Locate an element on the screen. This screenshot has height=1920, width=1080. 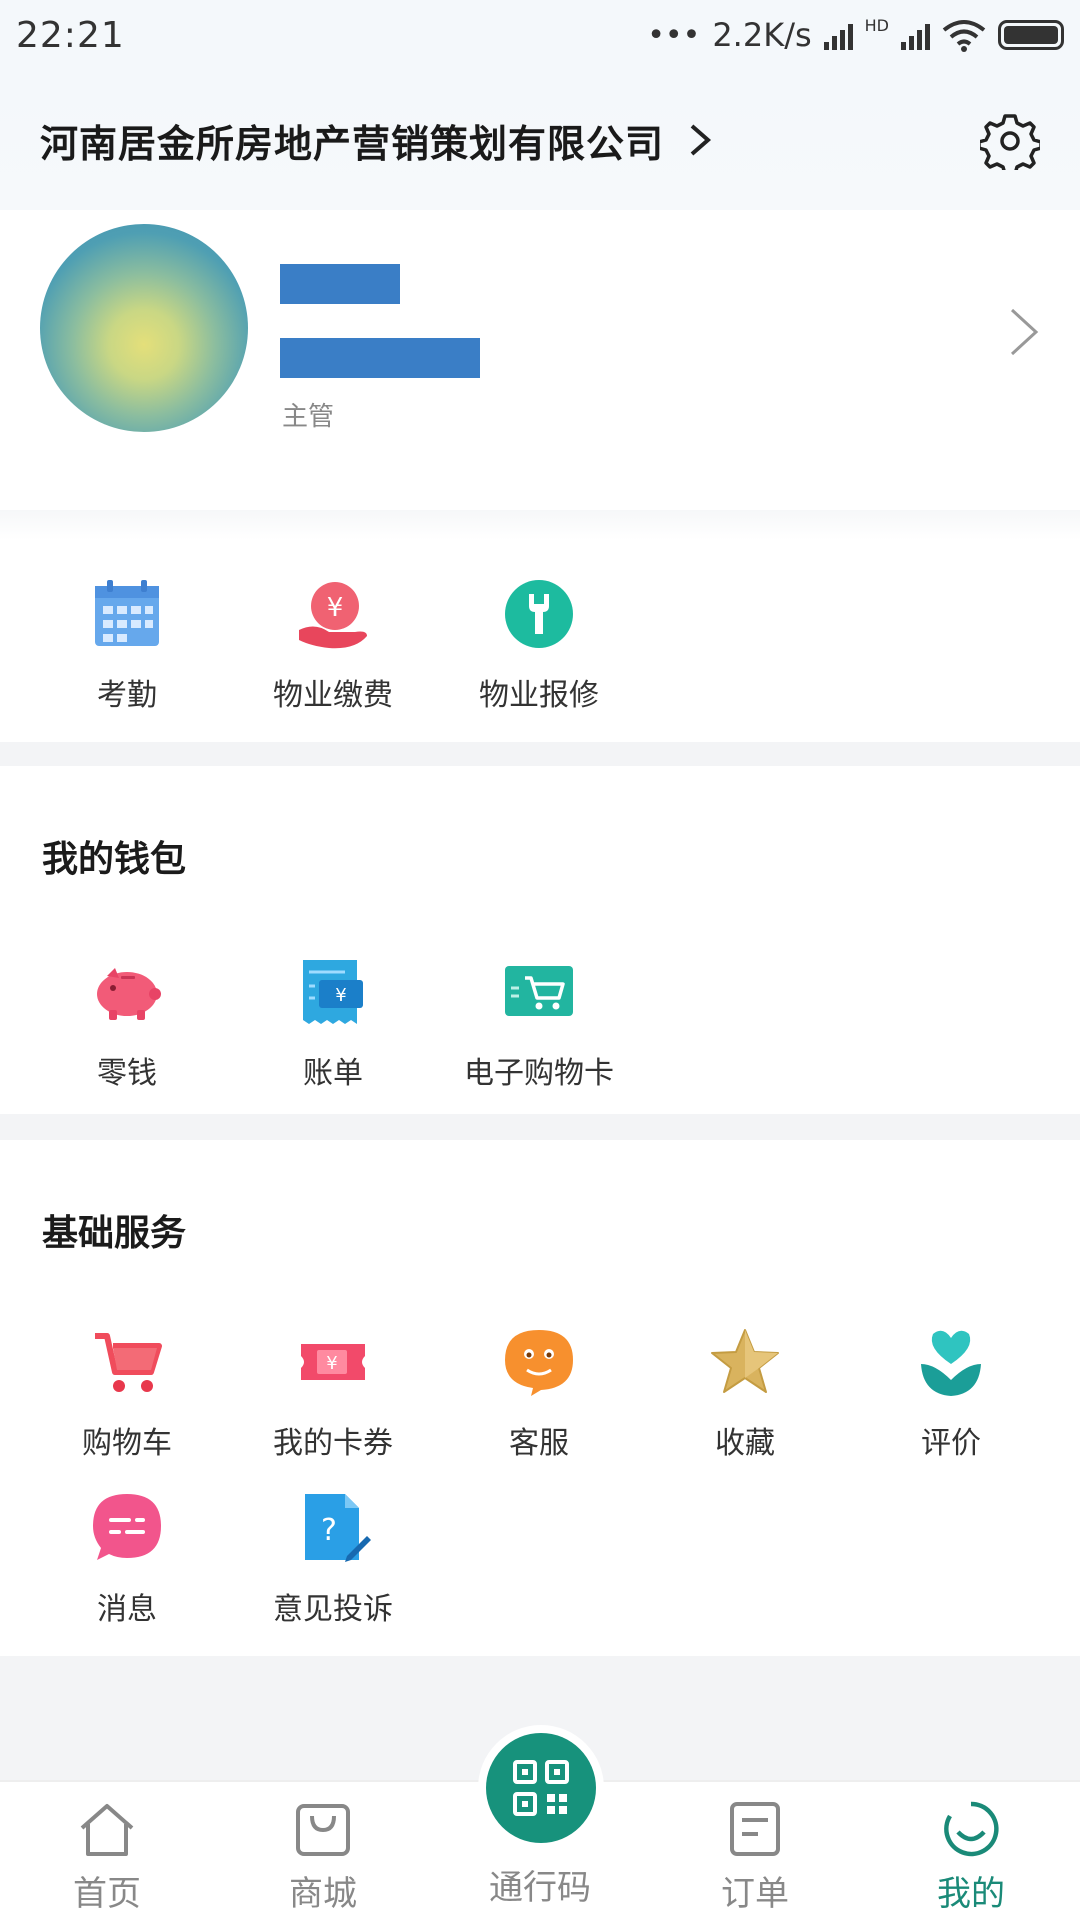
tab-profile: 我的 is located at coordinates (971, 1856).